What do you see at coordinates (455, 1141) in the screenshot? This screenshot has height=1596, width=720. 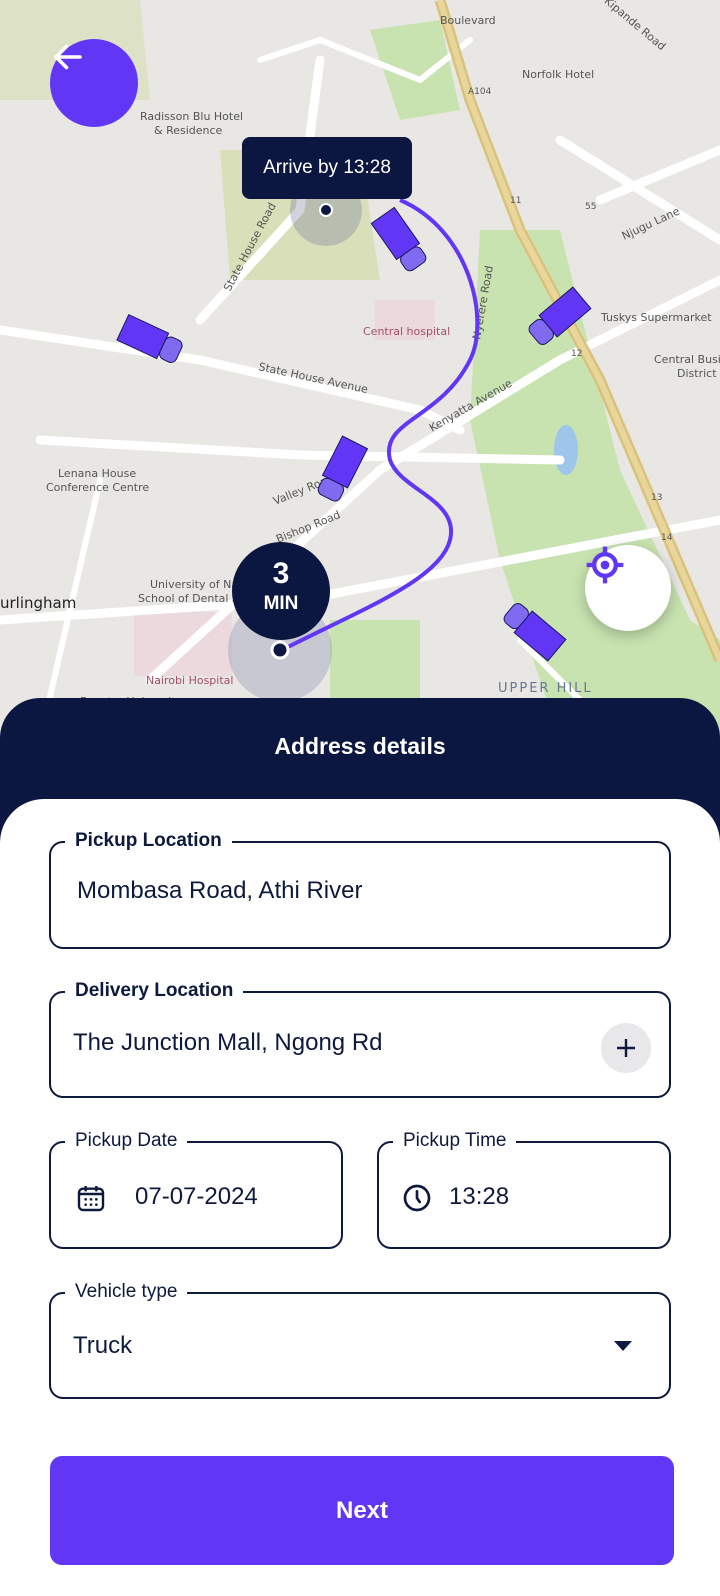 I see `pickup-time-label: Pickup Time` at bounding box center [455, 1141].